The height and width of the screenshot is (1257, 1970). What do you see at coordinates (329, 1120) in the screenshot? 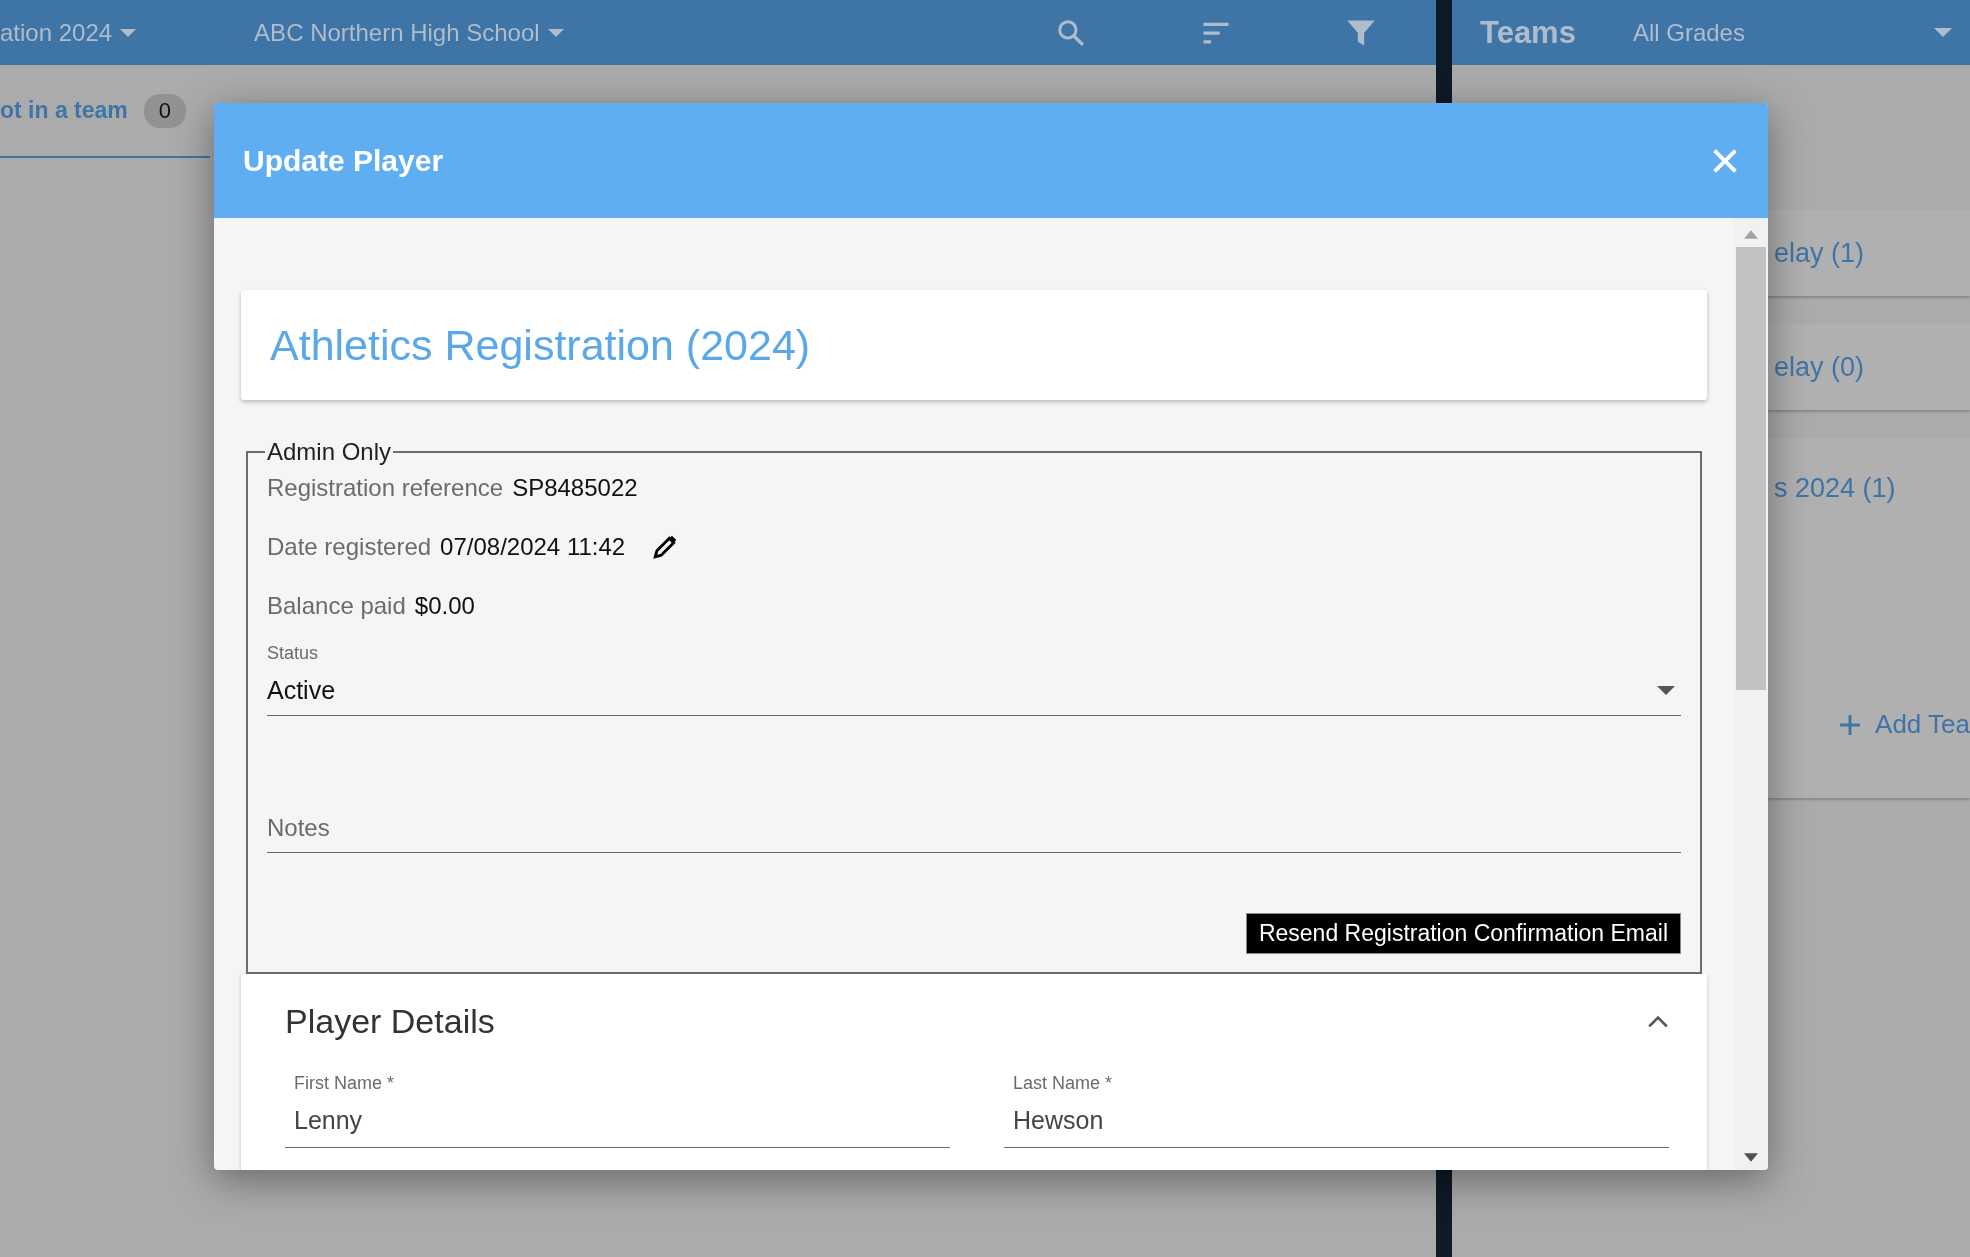
I see `field-value: Lenny` at bounding box center [329, 1120].